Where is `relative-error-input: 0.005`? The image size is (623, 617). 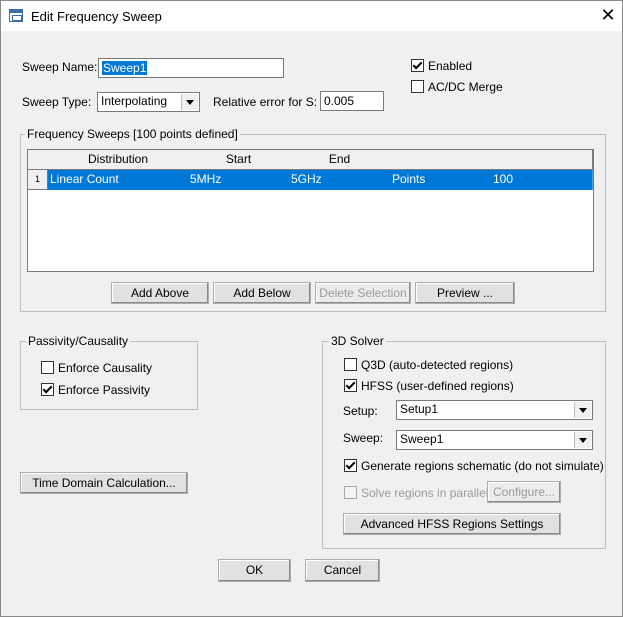
relative-error-input: 0.005 is located at coordinates (352, 101).